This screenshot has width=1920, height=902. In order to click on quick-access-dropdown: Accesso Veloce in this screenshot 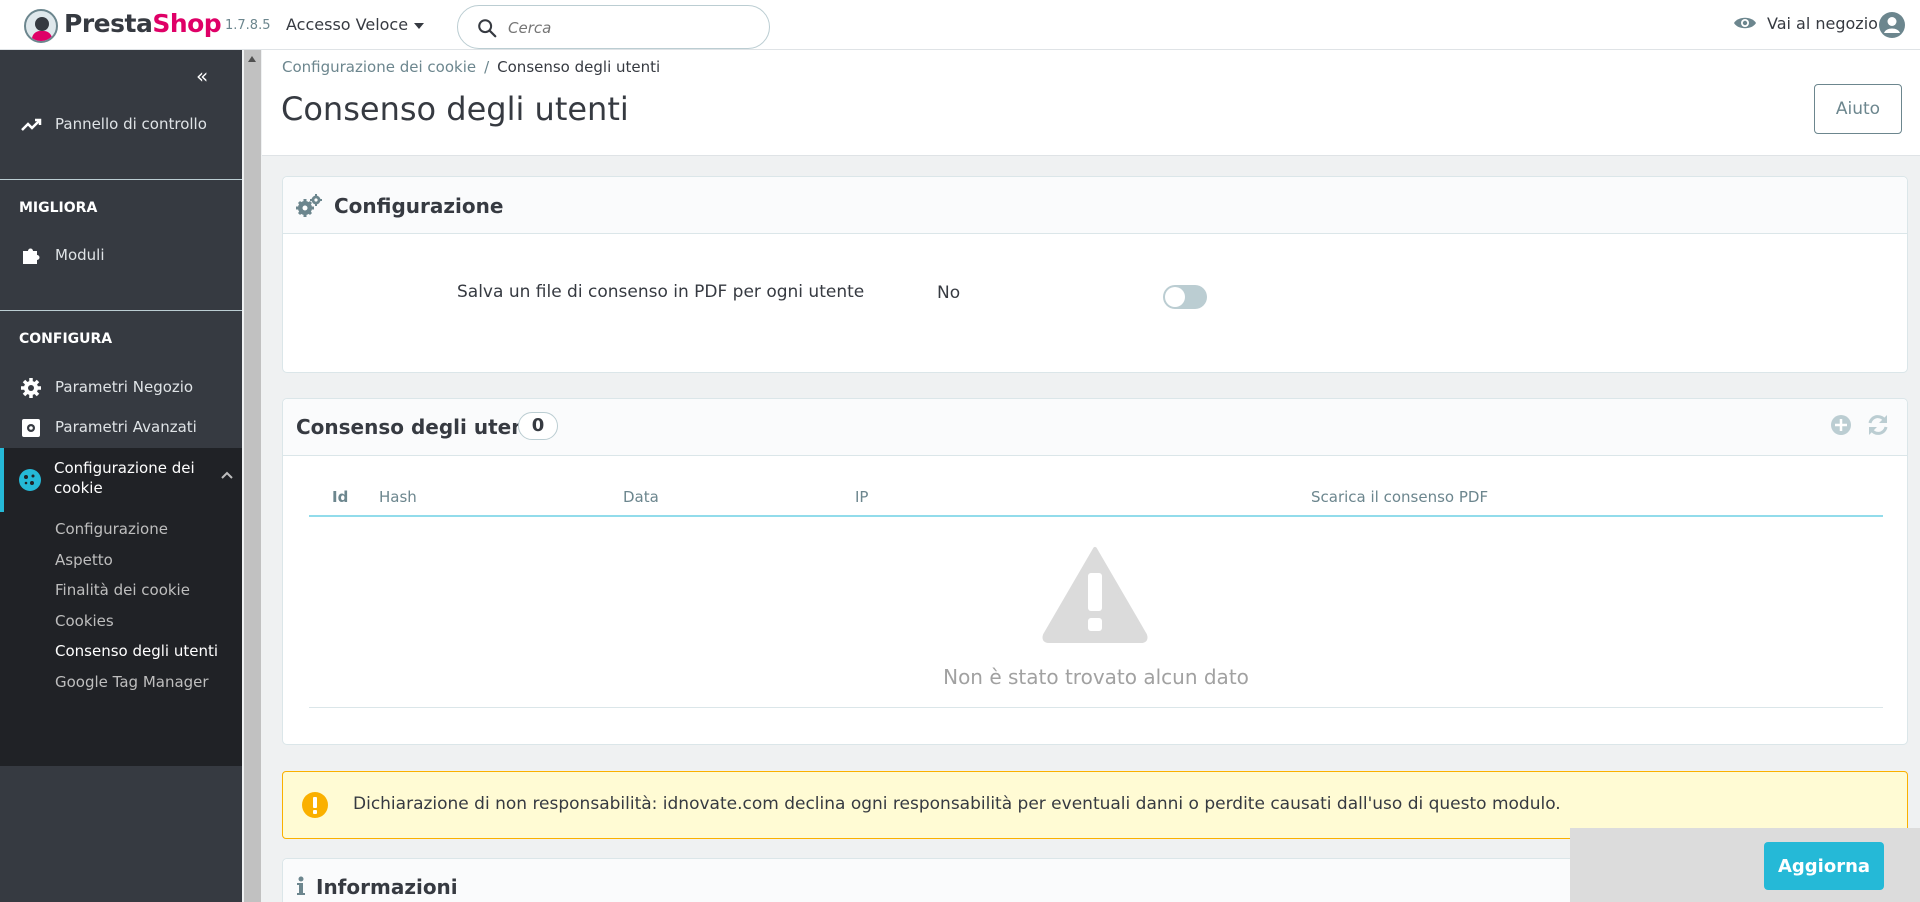, I will do `click(355, 24)`.